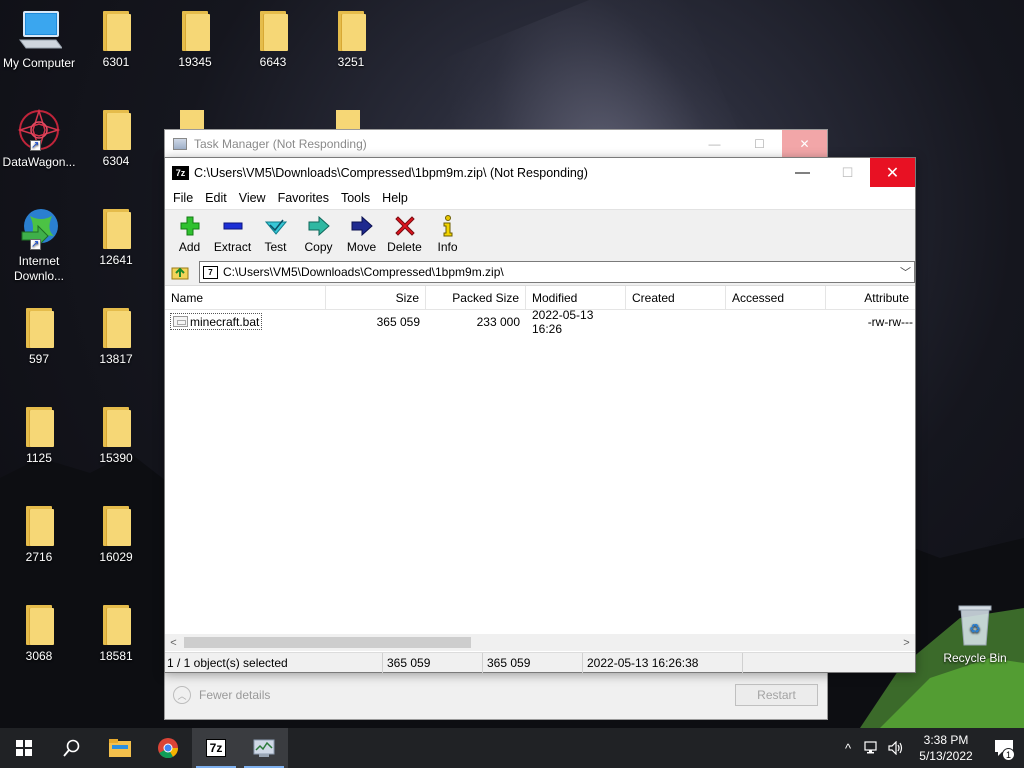 This screenshot has height=768, width=1024. Describe the element at coordinates (447, 247) in the screenshot. I see `info-label: Info` at that location.